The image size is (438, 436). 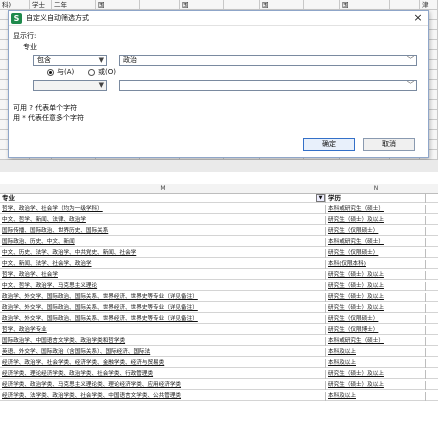 What do you see at coordinates (163, 396) in the screenshot?
I see `cell-major: 经济学类、法学类、政治学类、社会学类、中国语言文学类、公共管理类` at bounding box center [163, 396].